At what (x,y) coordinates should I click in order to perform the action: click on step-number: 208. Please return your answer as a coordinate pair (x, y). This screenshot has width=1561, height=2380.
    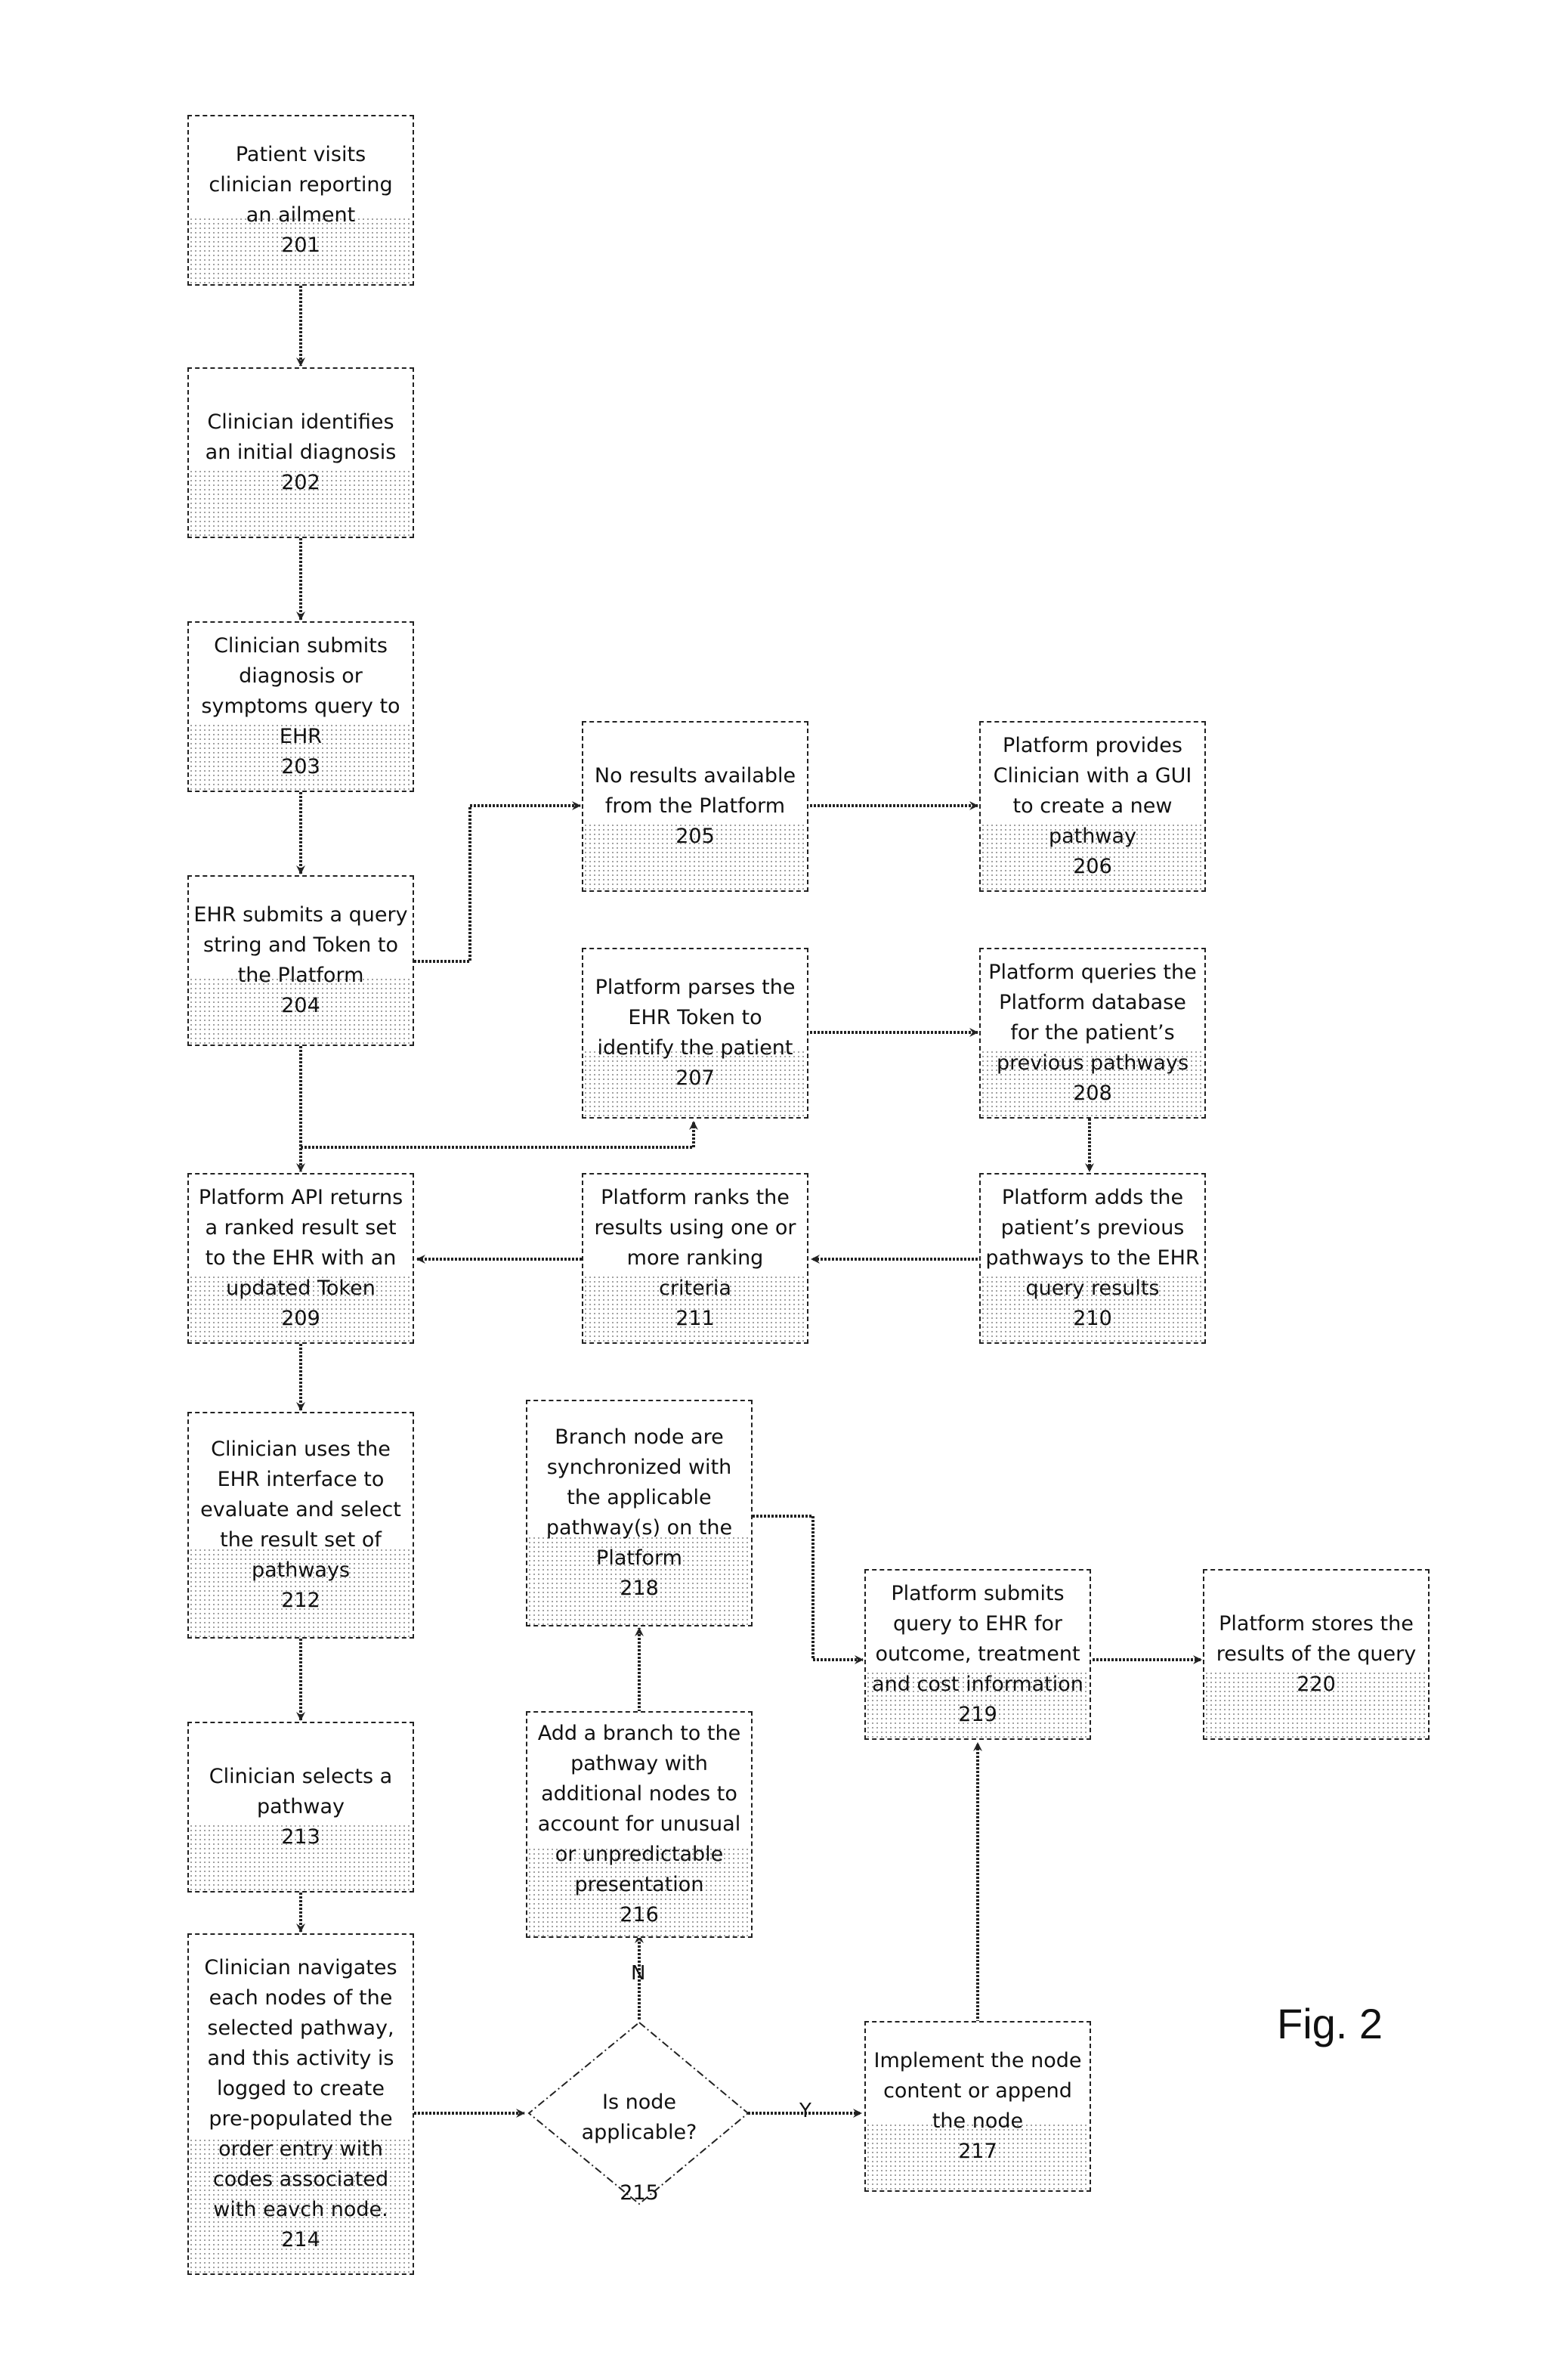
    Looking at the image, I should click on (1093, 1093).